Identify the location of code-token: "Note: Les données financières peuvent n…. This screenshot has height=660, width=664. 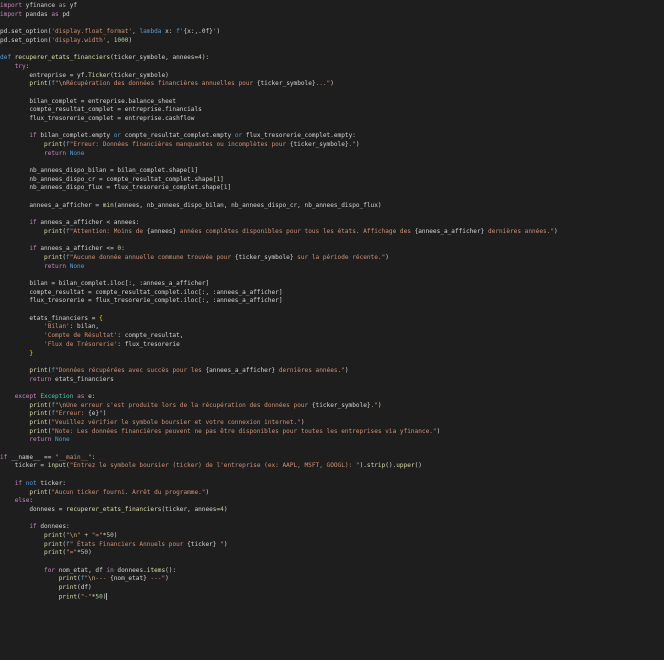
(244, 431).